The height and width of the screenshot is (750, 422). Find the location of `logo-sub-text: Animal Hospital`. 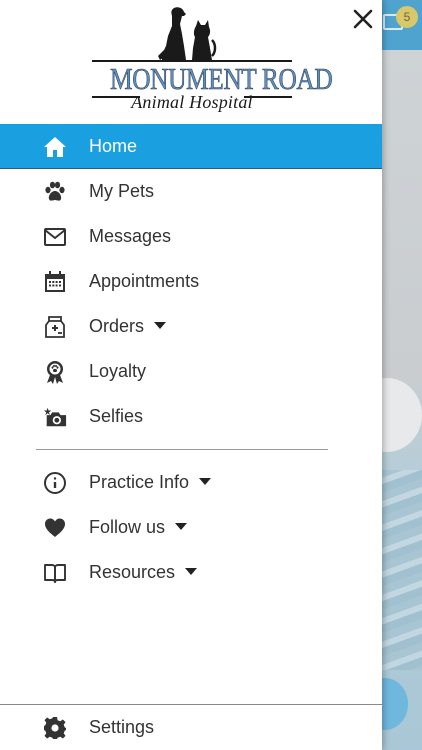

logo-sub-text: Animal Hospital is located at coordinates (192, 102).